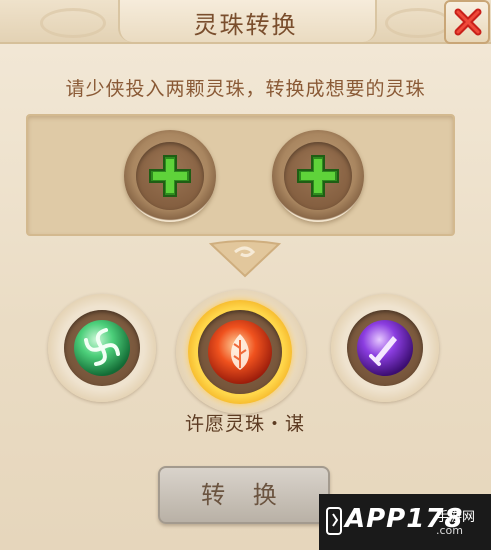 Image resolution: width=491 pixels, height=550 pixels. Describe the element at coordinates (449, 530) in the screenshot. I see `watermark-domain: .com` at that location.